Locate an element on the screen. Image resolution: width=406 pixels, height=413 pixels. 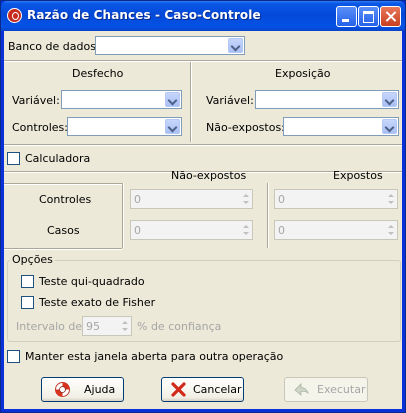
keep-open-checkbox is located at coordinates (13, 356).